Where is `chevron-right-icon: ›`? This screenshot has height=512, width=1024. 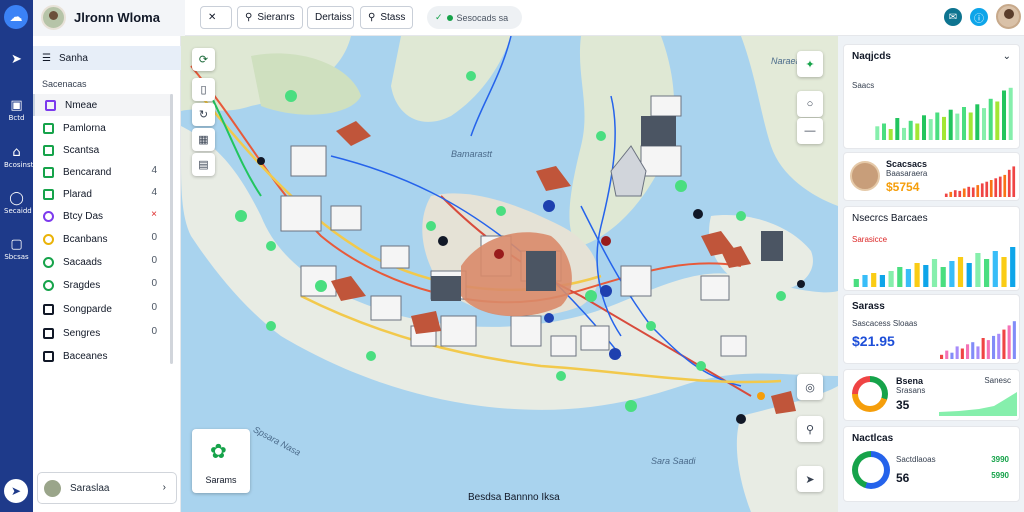 chevron-right-icon: › is located at coordinates (164, 487).